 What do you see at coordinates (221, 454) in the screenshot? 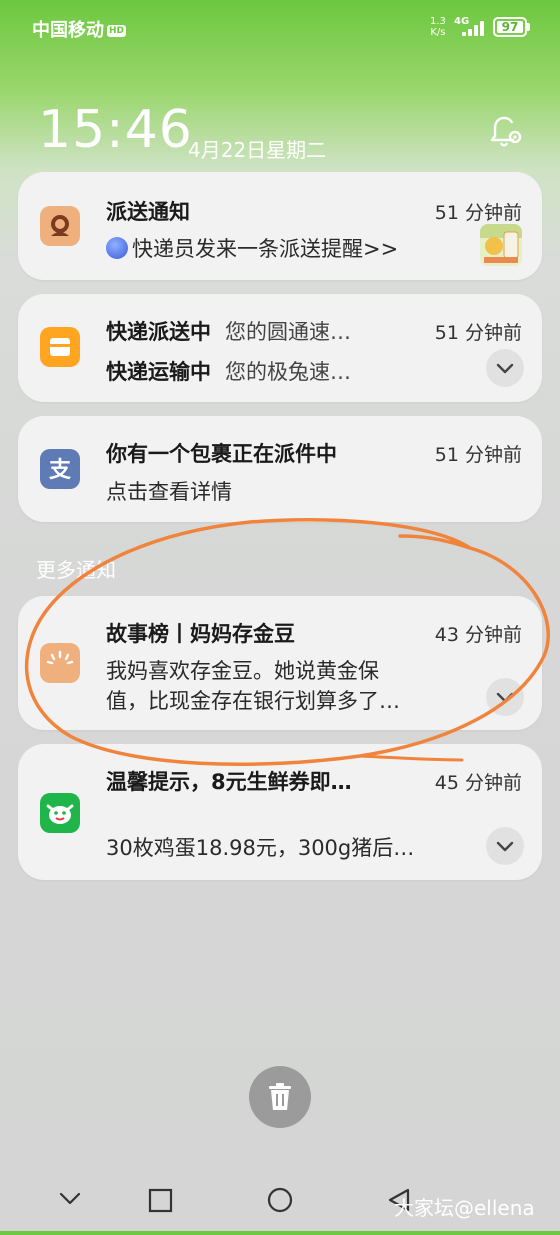
I see `notification-title: 你有一个包裹正在派件中` at bounding box center [221, 454].